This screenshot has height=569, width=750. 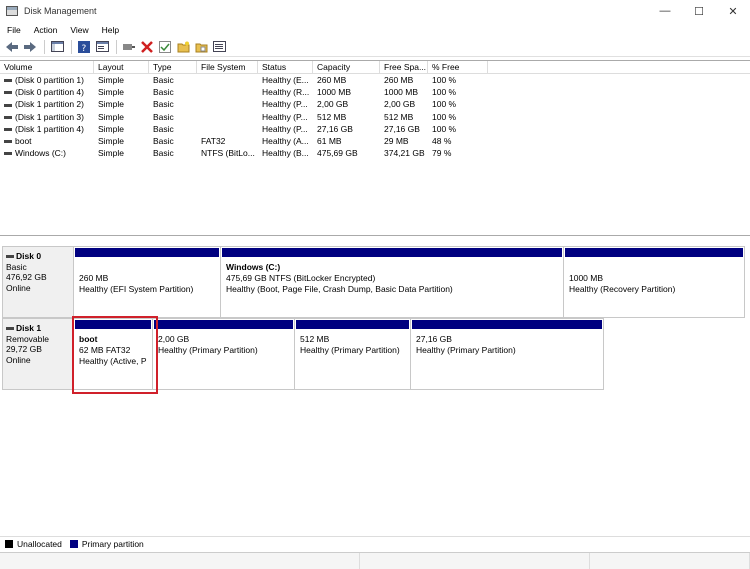 What do you see at coordinates (129, 47) in the screenshot?
I see `connect-icon` at bounding box center [129, 47].